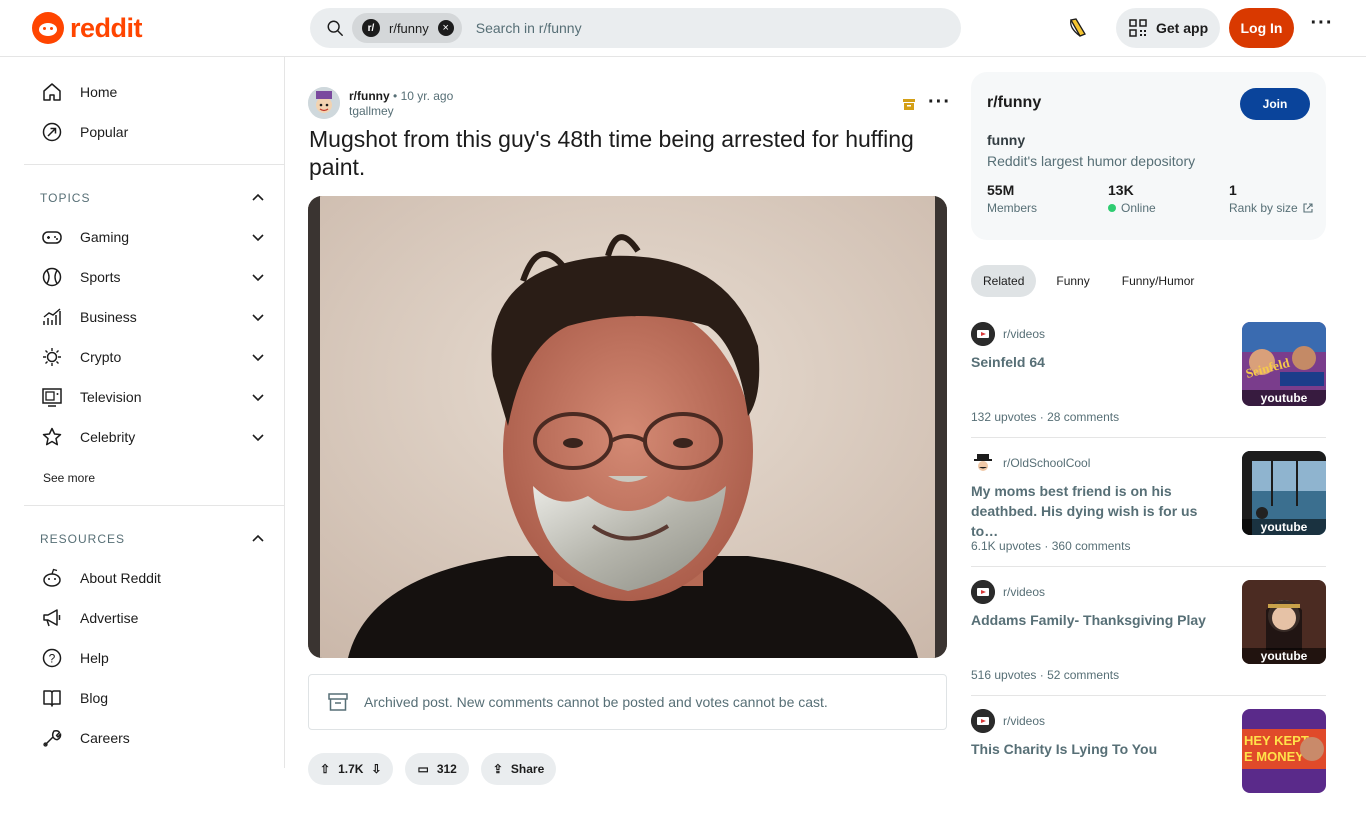 The height and width of the screenshot is (838, 1366). What do you see at coordinates (52, 277) in the screenshot?
I see `ball-icon` at bounding box center [52, 277].